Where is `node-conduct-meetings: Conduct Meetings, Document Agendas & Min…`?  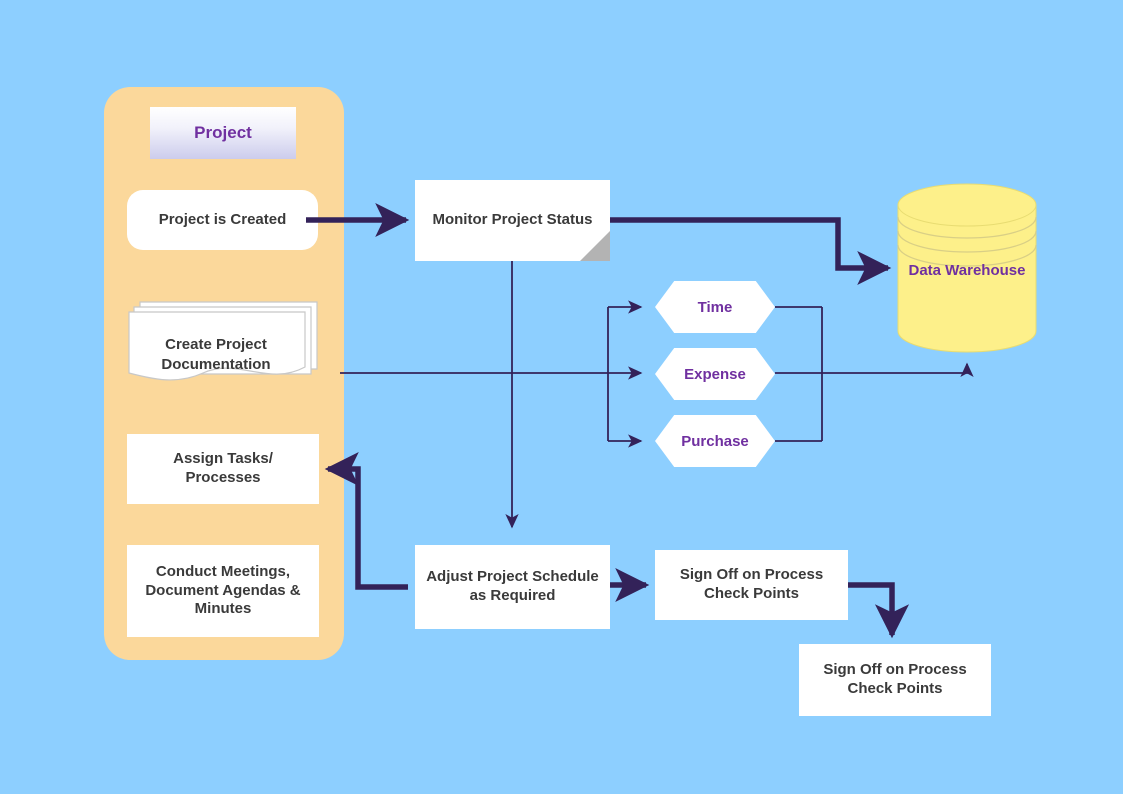 node-conduct-meetings: Conduct Meetings, Document Agendas & Min… is located at coordinates (223, 591).